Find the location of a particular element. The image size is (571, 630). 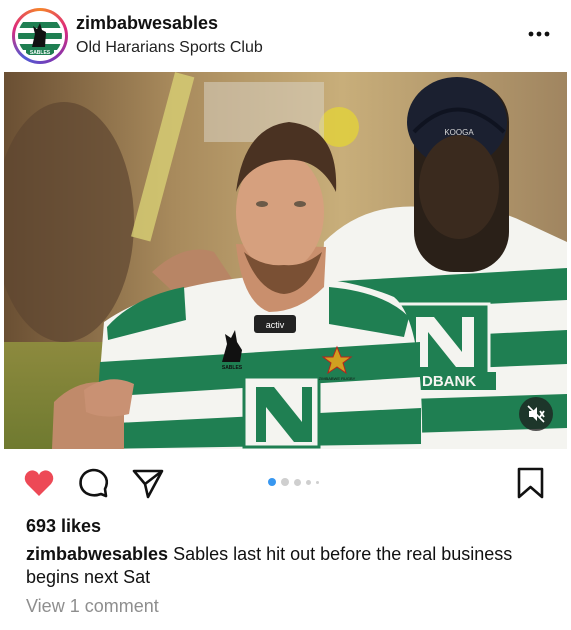

sables-logo: SABLES is located at coordinates (40, 36).